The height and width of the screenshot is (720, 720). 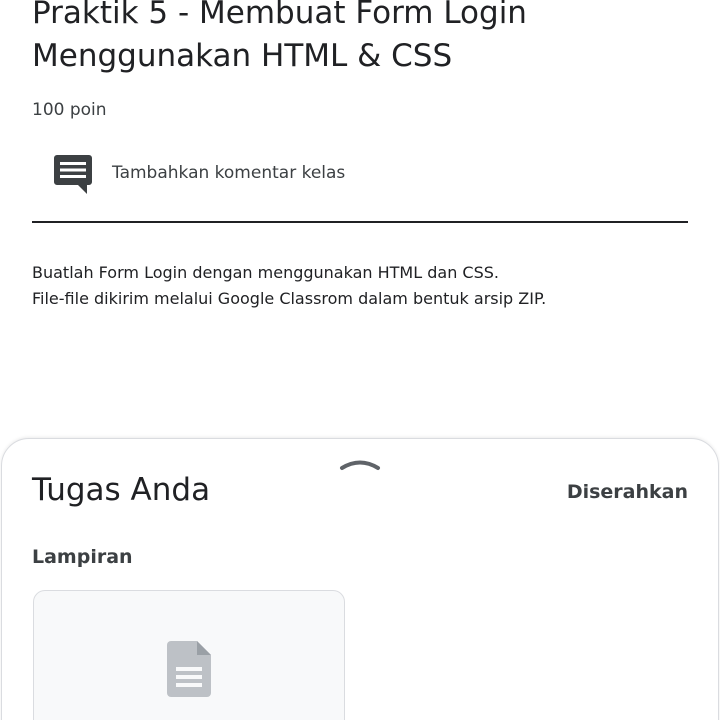 What do you see at coordinates (121, 490) in the screenshot?
I see `your-work-title: Tugas Anda` at bounding box center [121, 490].